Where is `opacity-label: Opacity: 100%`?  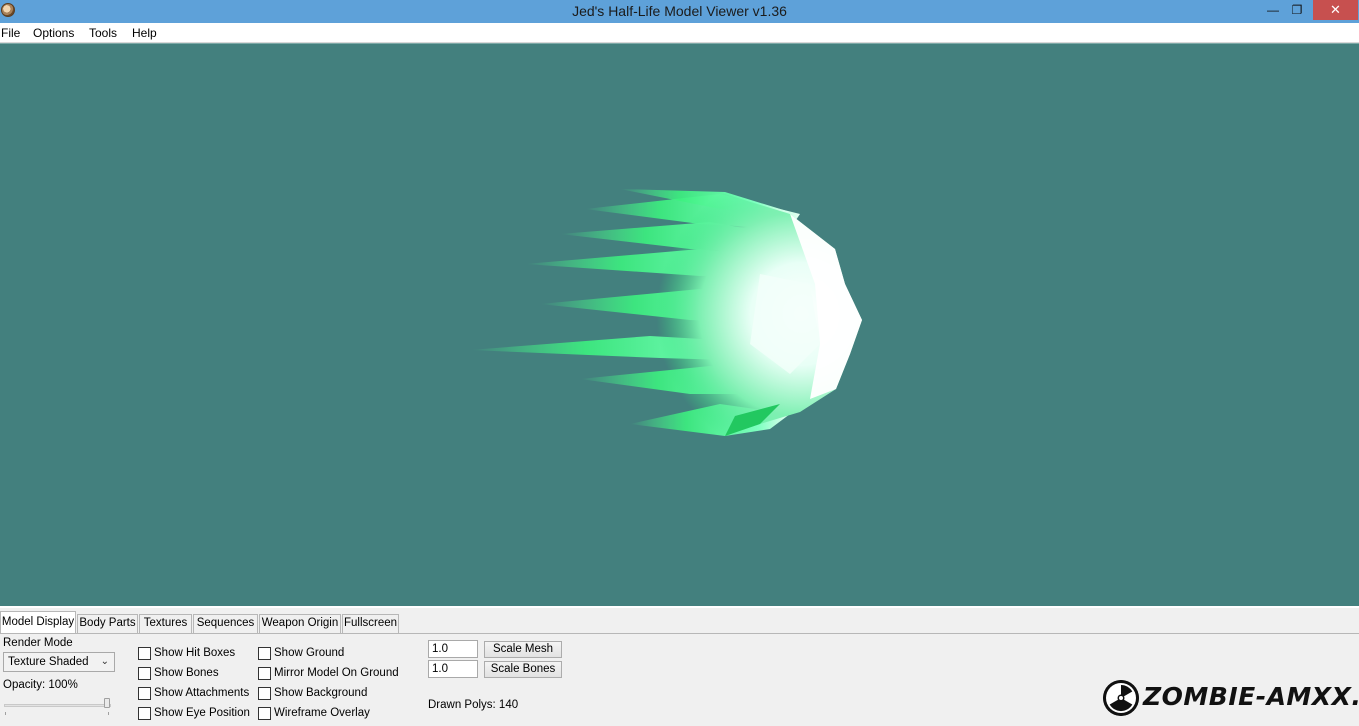
opacity-label: Opacity: 100% is located at coordinates (40, 685).